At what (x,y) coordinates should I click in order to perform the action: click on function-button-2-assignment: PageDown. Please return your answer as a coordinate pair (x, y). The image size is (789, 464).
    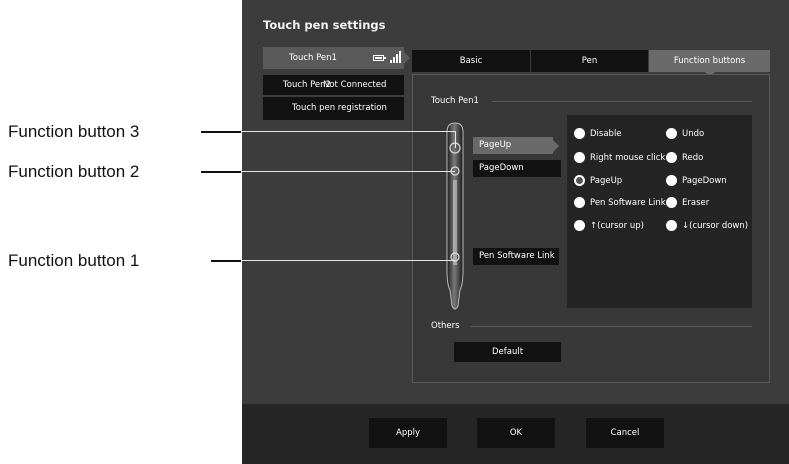
    Looking at the image, I should click on (517, 168).